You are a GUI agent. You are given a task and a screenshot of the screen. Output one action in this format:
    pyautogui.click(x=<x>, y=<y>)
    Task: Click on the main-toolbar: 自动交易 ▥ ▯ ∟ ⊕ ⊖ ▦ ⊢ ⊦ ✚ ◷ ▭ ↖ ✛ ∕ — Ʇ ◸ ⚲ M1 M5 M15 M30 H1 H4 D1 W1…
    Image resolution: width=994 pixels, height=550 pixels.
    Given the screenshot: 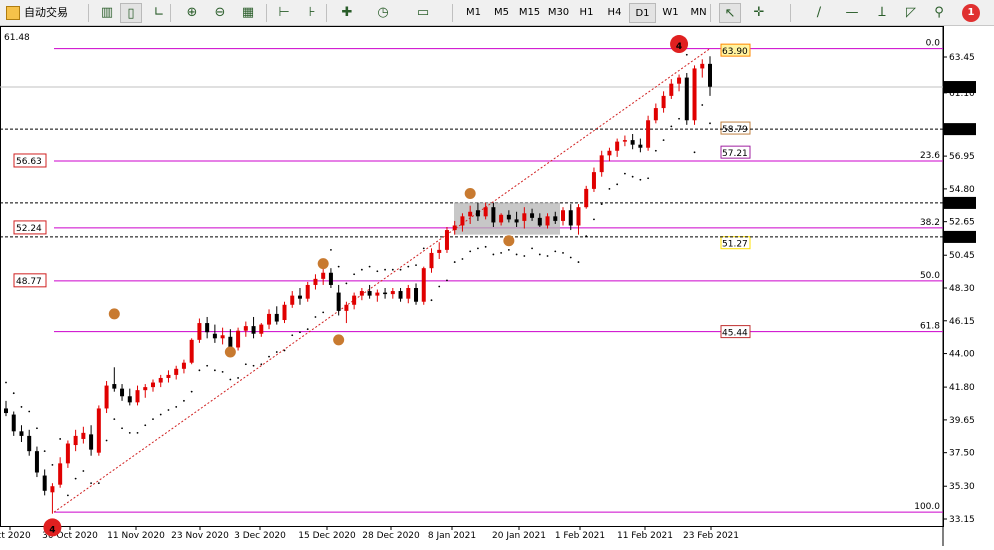 What is the action you would take?
    pyautogui.click(x=497, y=13)
    